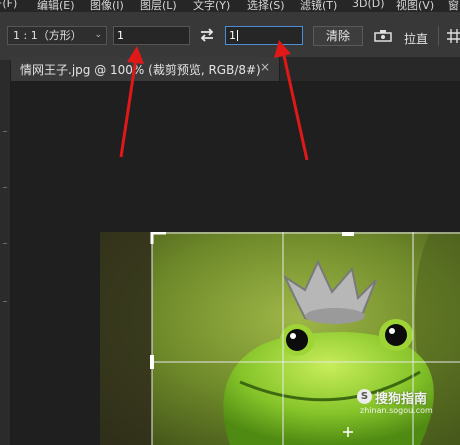 The width and height of the screenshot is (460, 445). Describe the element at coordinates (120, 35) in the screenshot. I see `width-ratio-value: 1` at that location.